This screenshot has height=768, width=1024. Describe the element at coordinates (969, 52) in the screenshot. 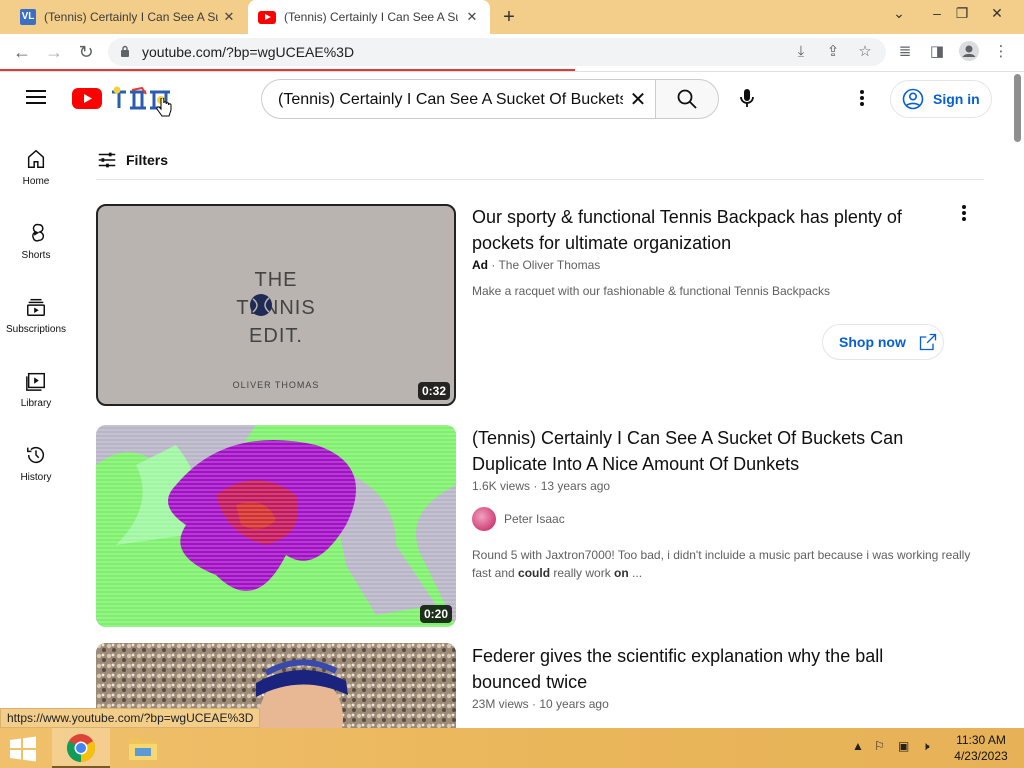

I see `profile-avatar-icon` at that location.